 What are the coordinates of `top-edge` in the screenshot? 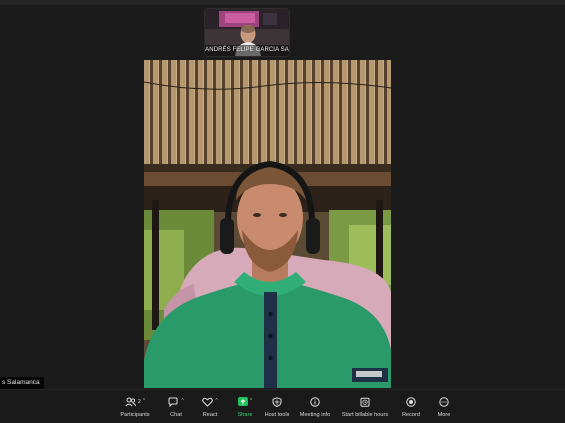 It's located at (282, 2).